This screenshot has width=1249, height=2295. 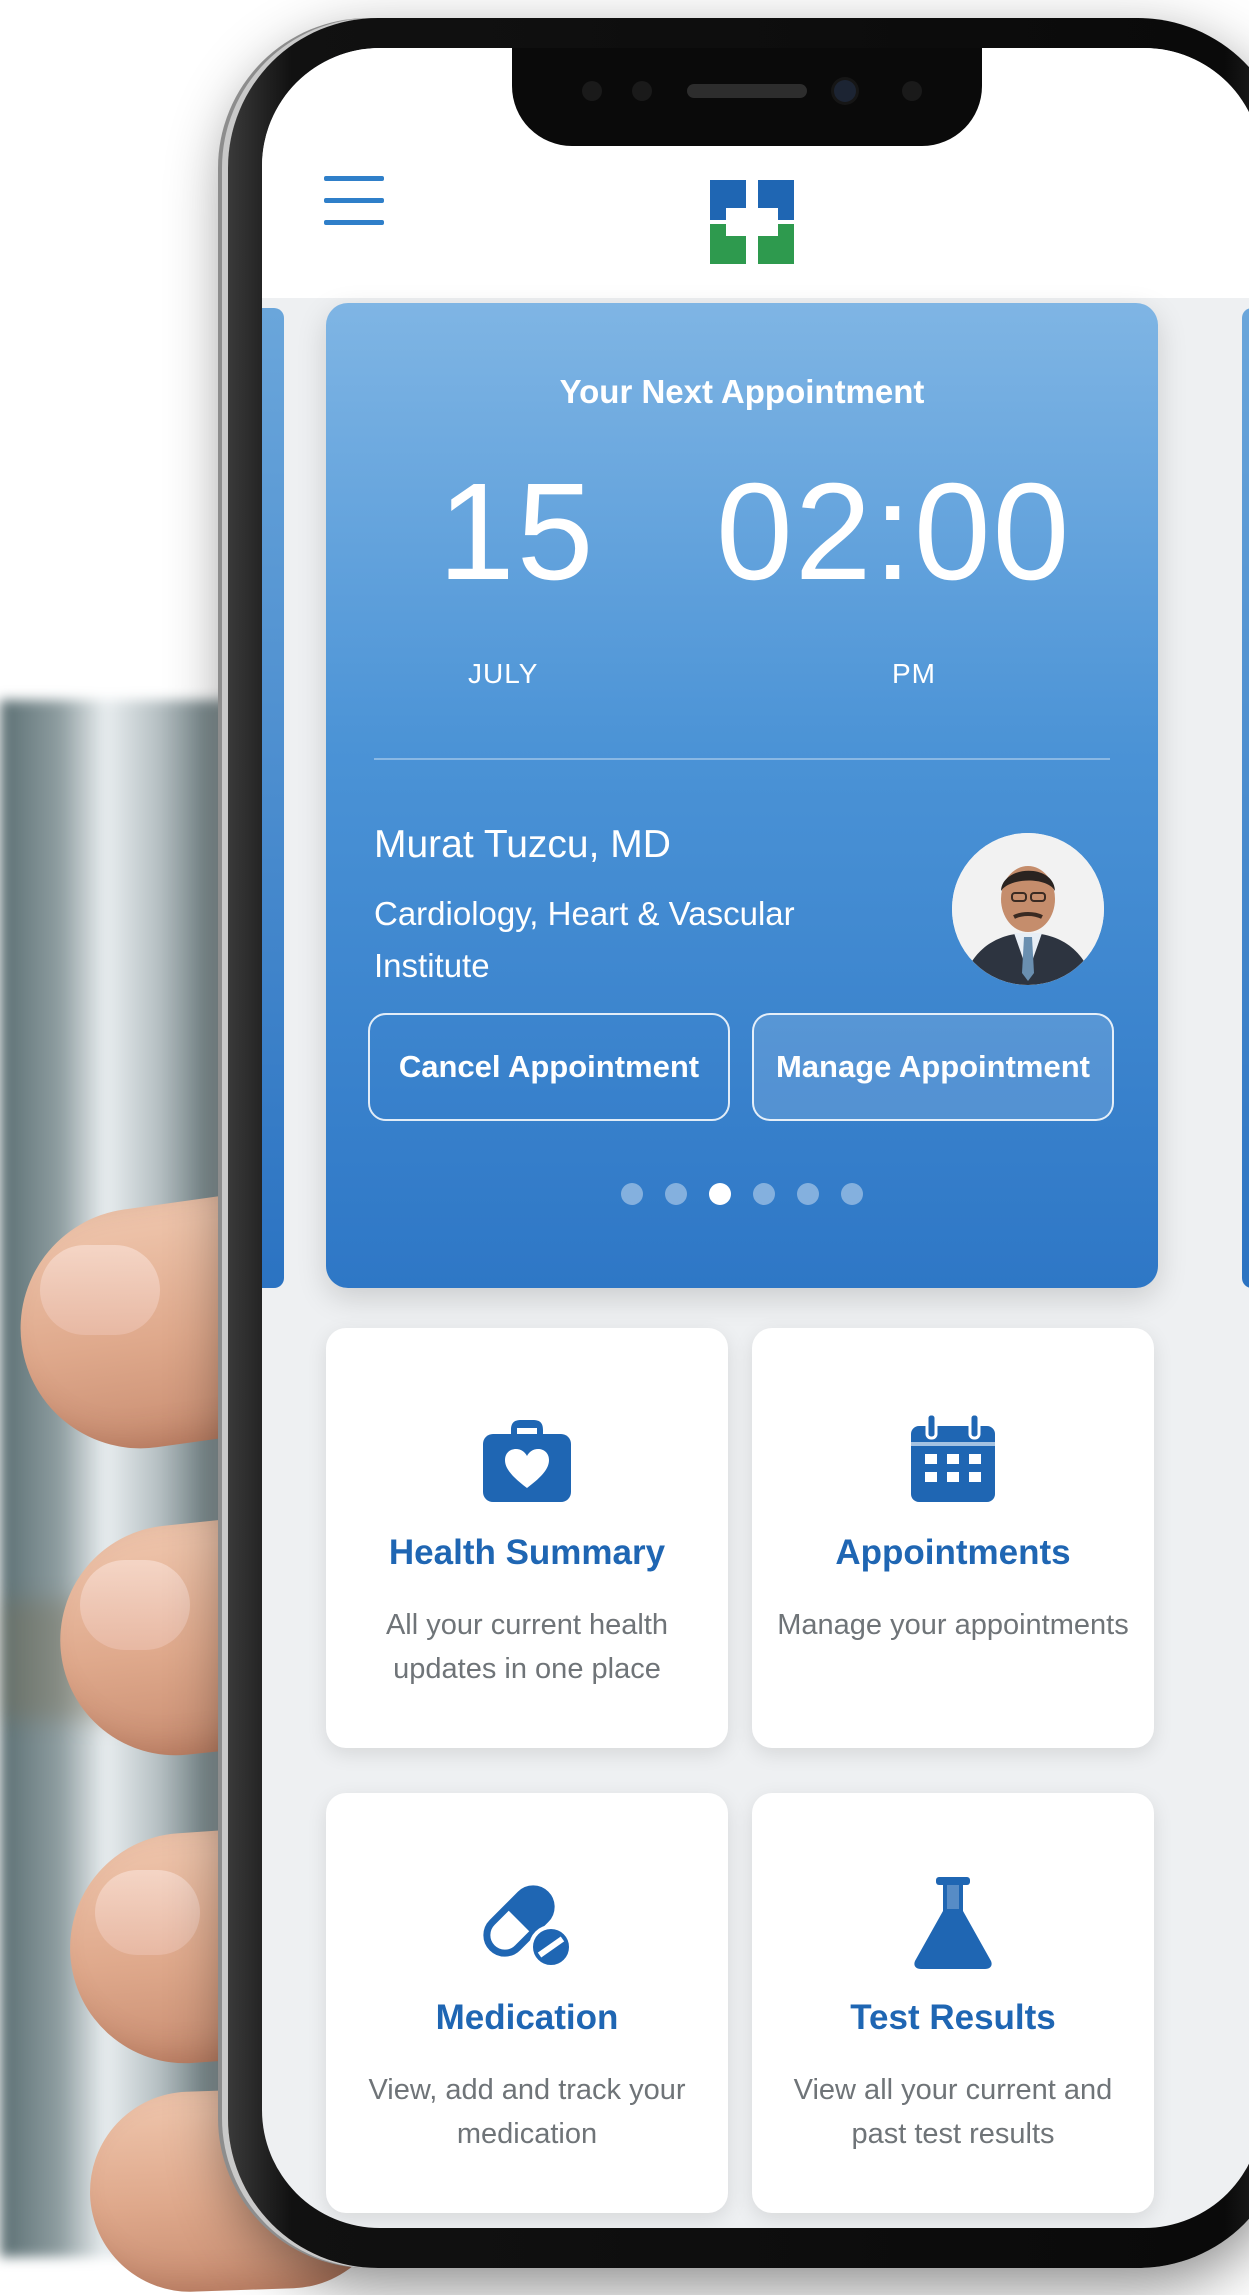 What do you see at coordinates (914, 673) in the screenshot?
I see `appointment-meridiem: PM` at bounding box center [914, 673].